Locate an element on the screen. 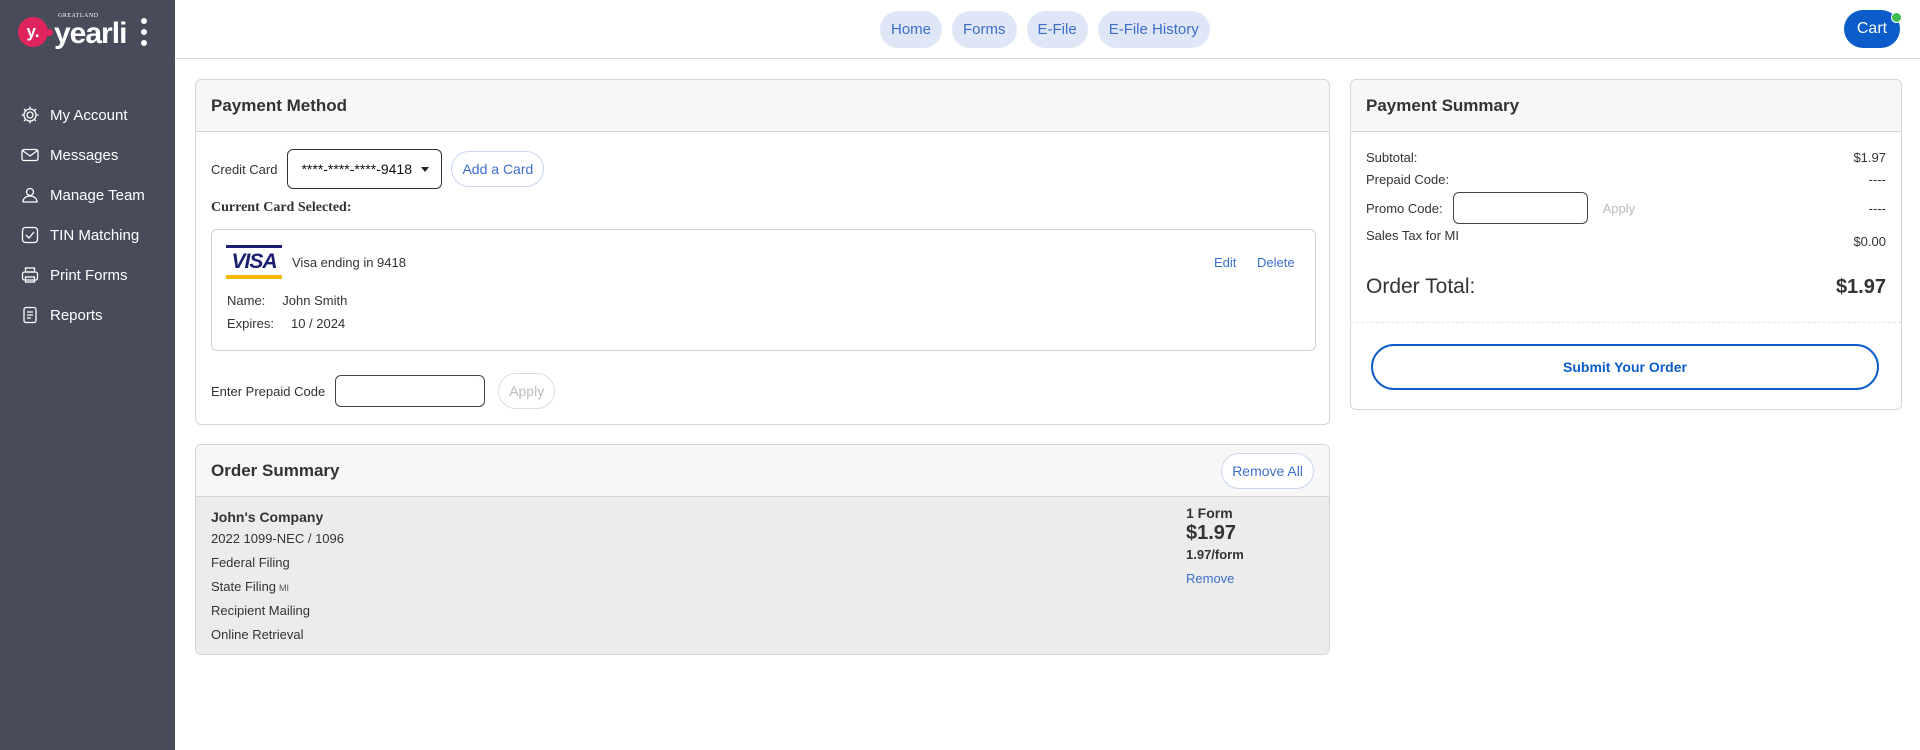  subtotal-row: Subtotal: $1.97 is located at coordinates (1626, 157).